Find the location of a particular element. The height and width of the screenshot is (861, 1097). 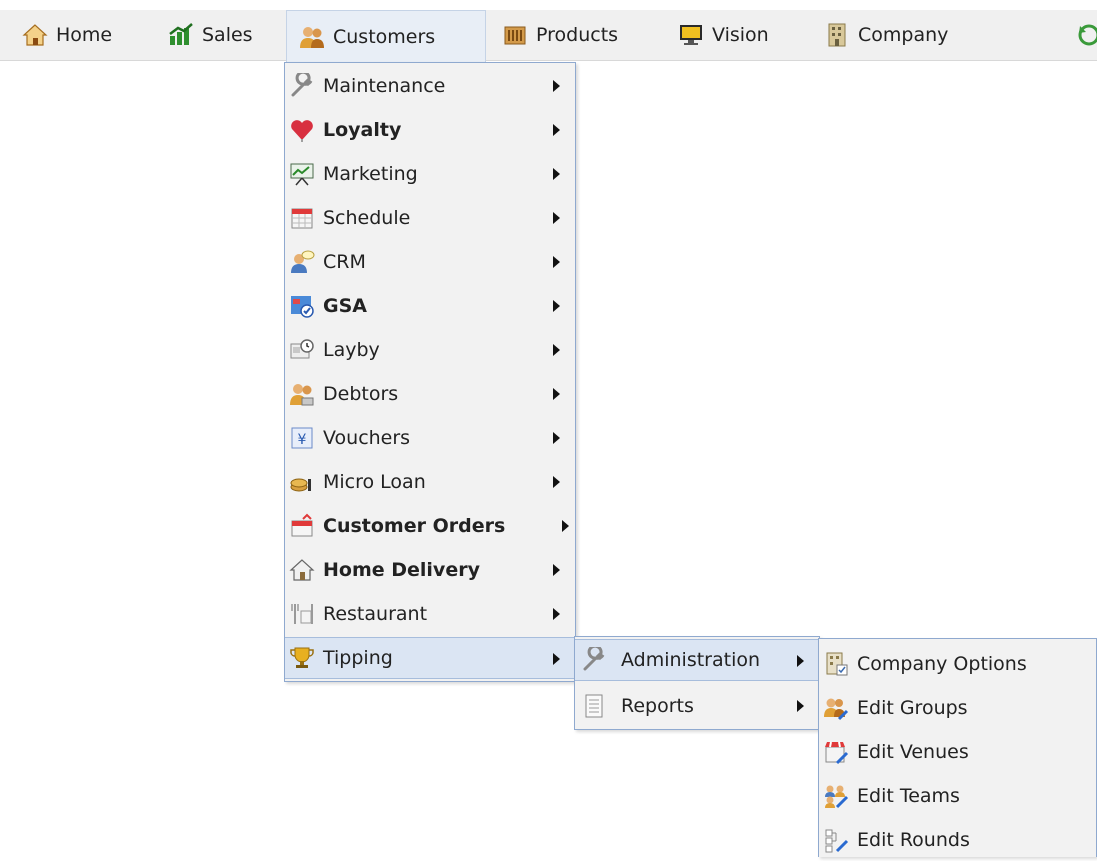

nav-customers-label: Customers is located at coordinates (384, 36).